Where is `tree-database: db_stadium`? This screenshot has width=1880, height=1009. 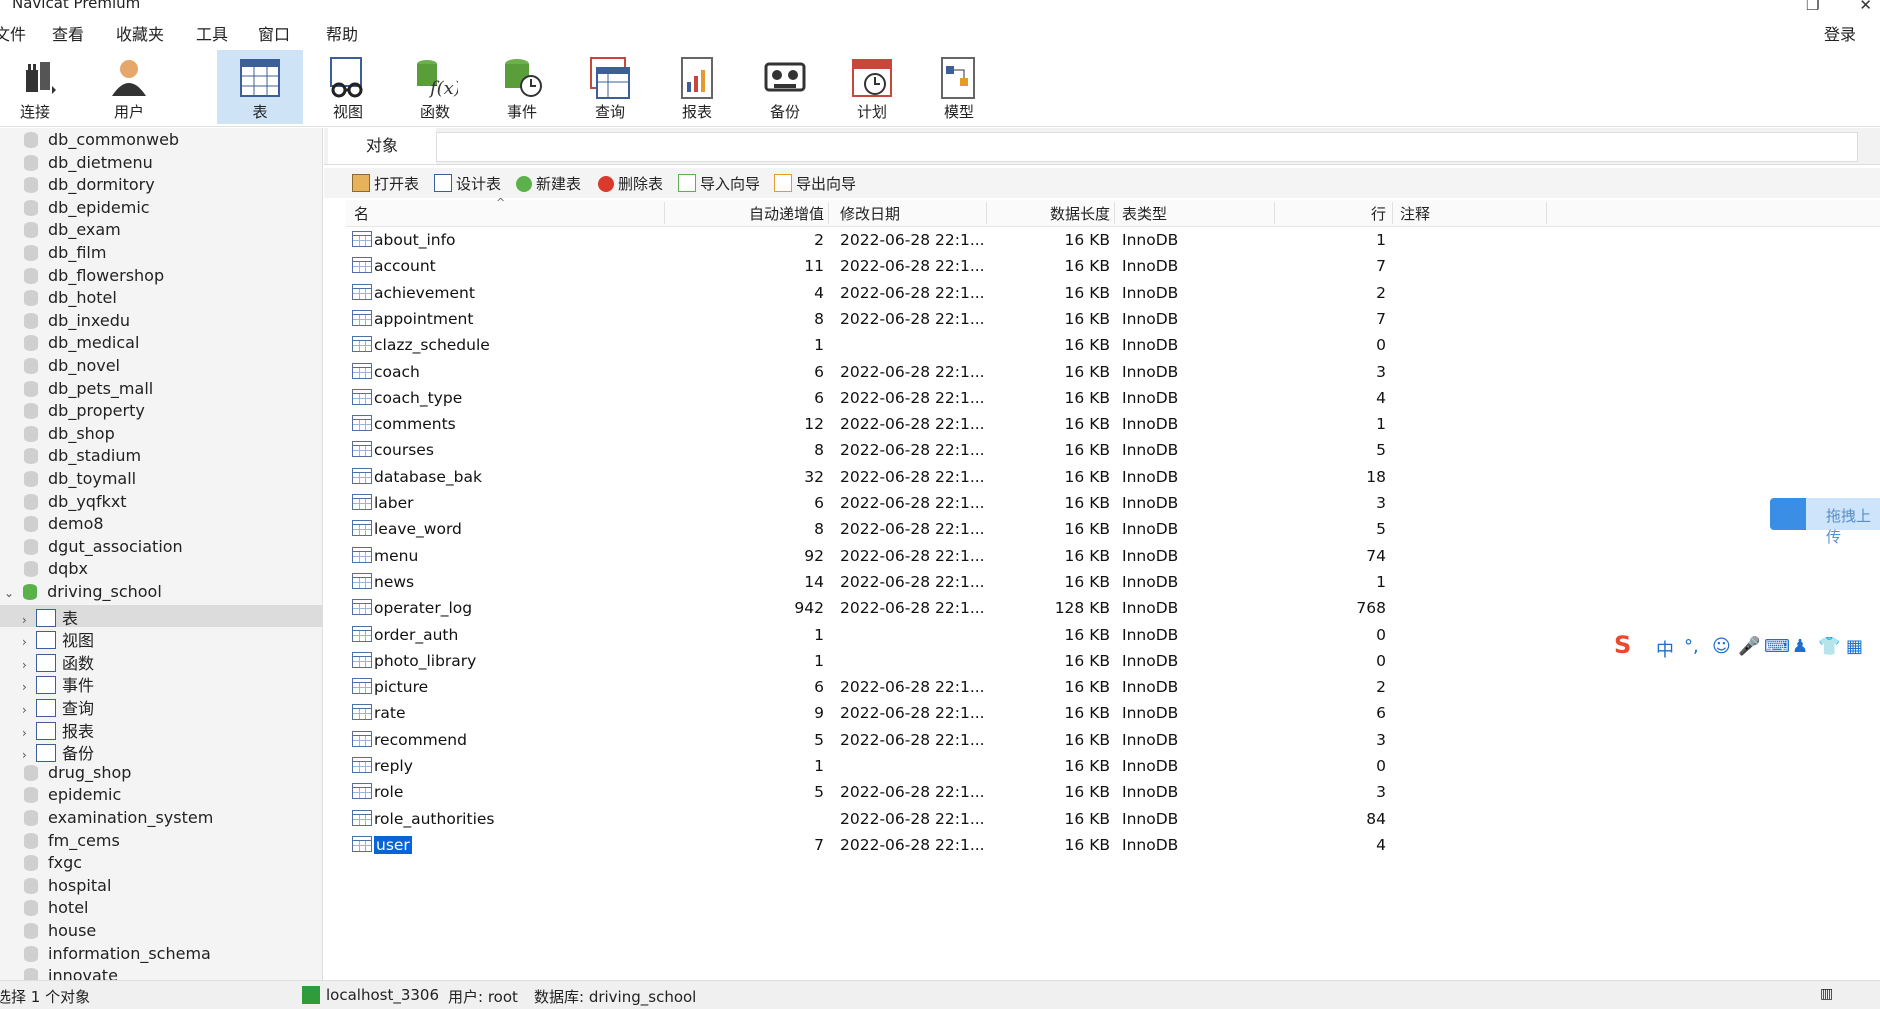 tree-database: db_stadium is located at coordinates (82, 457).